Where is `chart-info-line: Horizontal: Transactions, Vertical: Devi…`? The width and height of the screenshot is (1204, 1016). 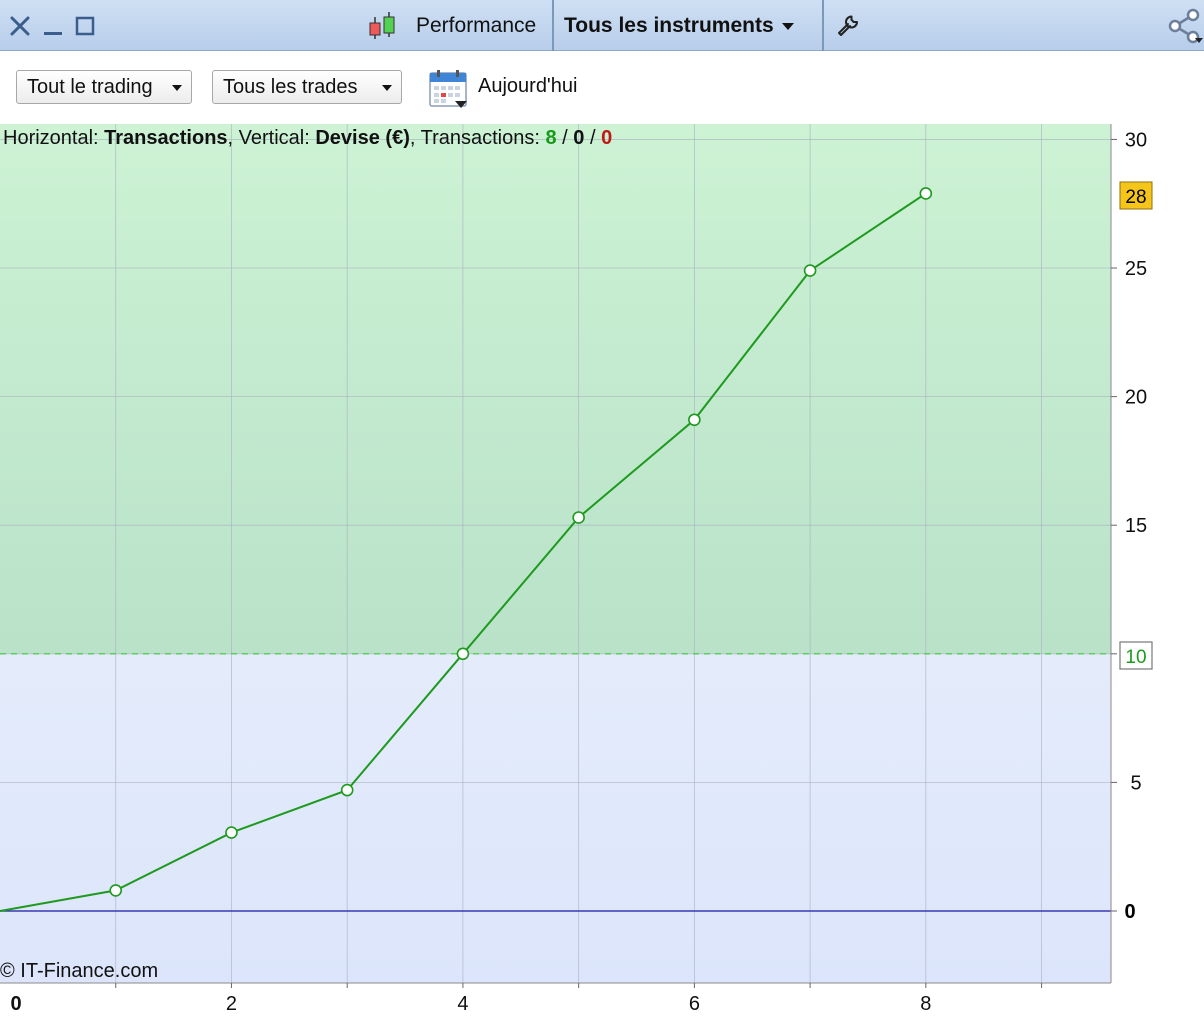 chart-info-line: Horizontal: Transactions, Vertical: Devi… is located at coordinates (307, 138).